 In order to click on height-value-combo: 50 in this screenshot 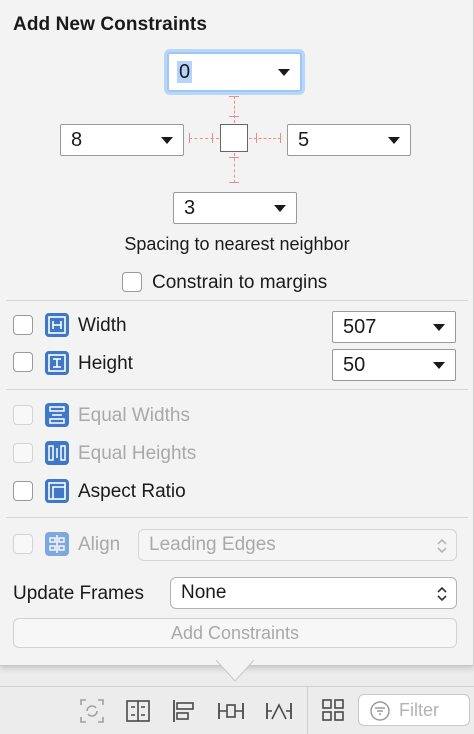, I will do `click(394, 365)`.